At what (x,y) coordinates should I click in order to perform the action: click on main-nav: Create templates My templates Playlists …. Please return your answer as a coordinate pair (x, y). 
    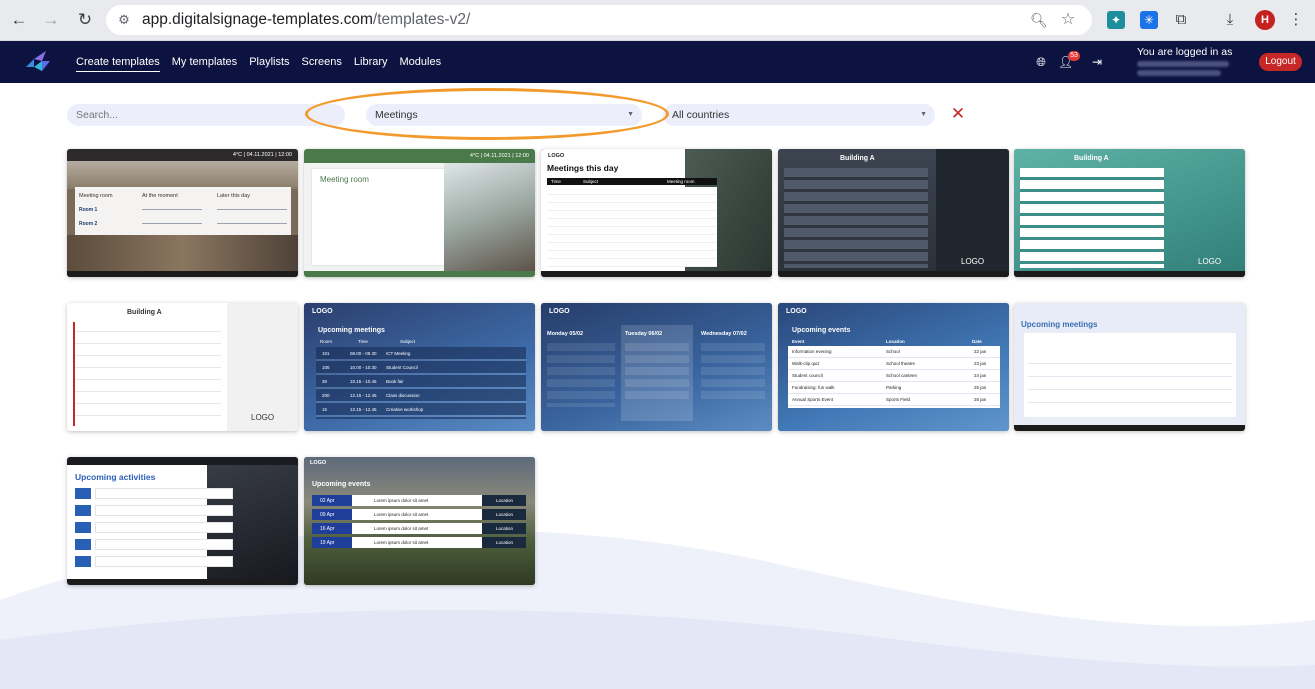
    Looking at the image, I should click on (264, 62).